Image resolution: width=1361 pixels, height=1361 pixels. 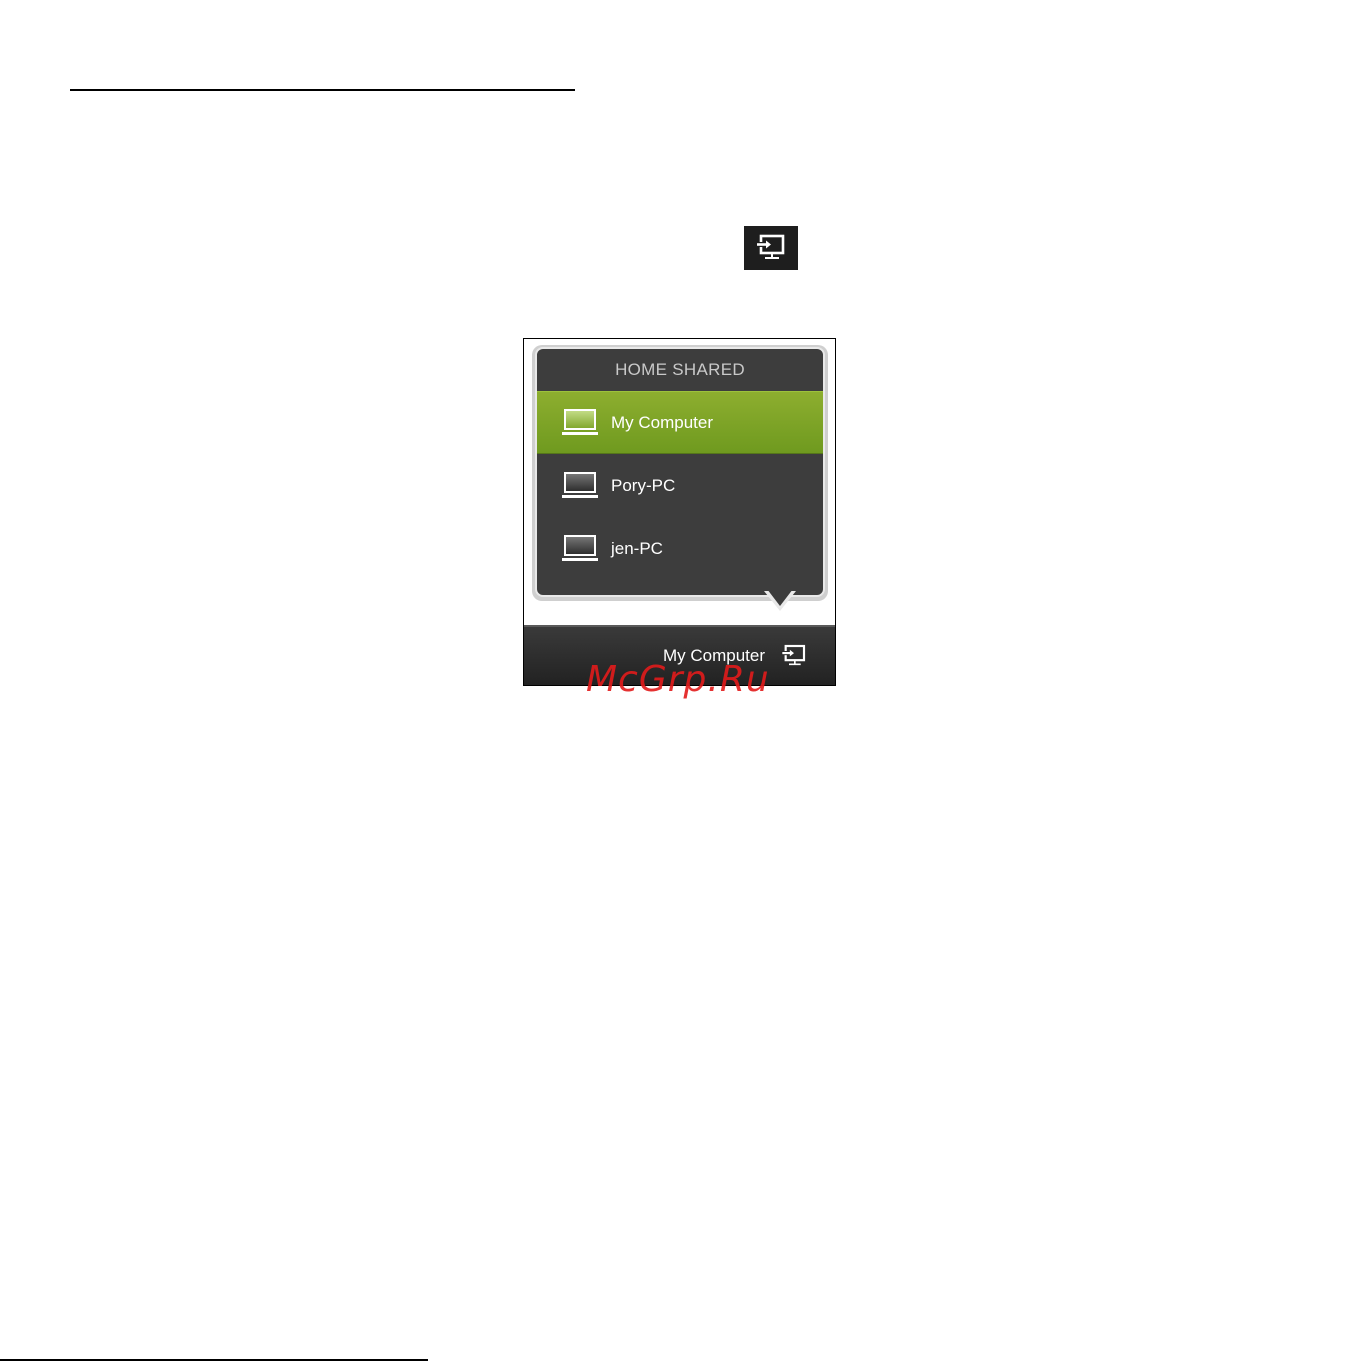 I want to click on play-to-button, so click(x=771, y=248).